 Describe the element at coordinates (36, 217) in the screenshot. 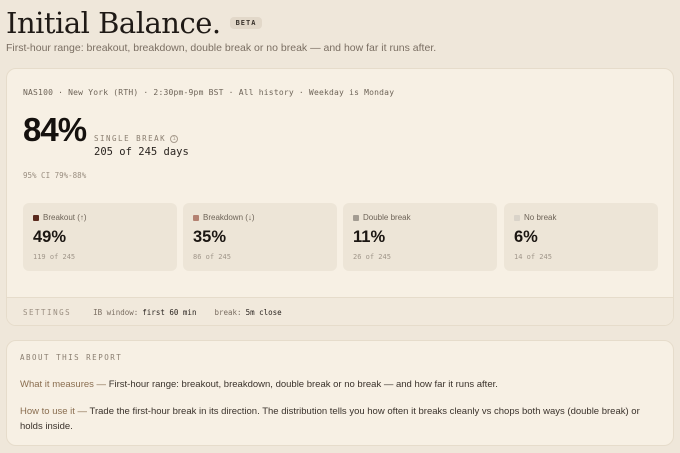

I see `breakout-swatch-icon` at that location.